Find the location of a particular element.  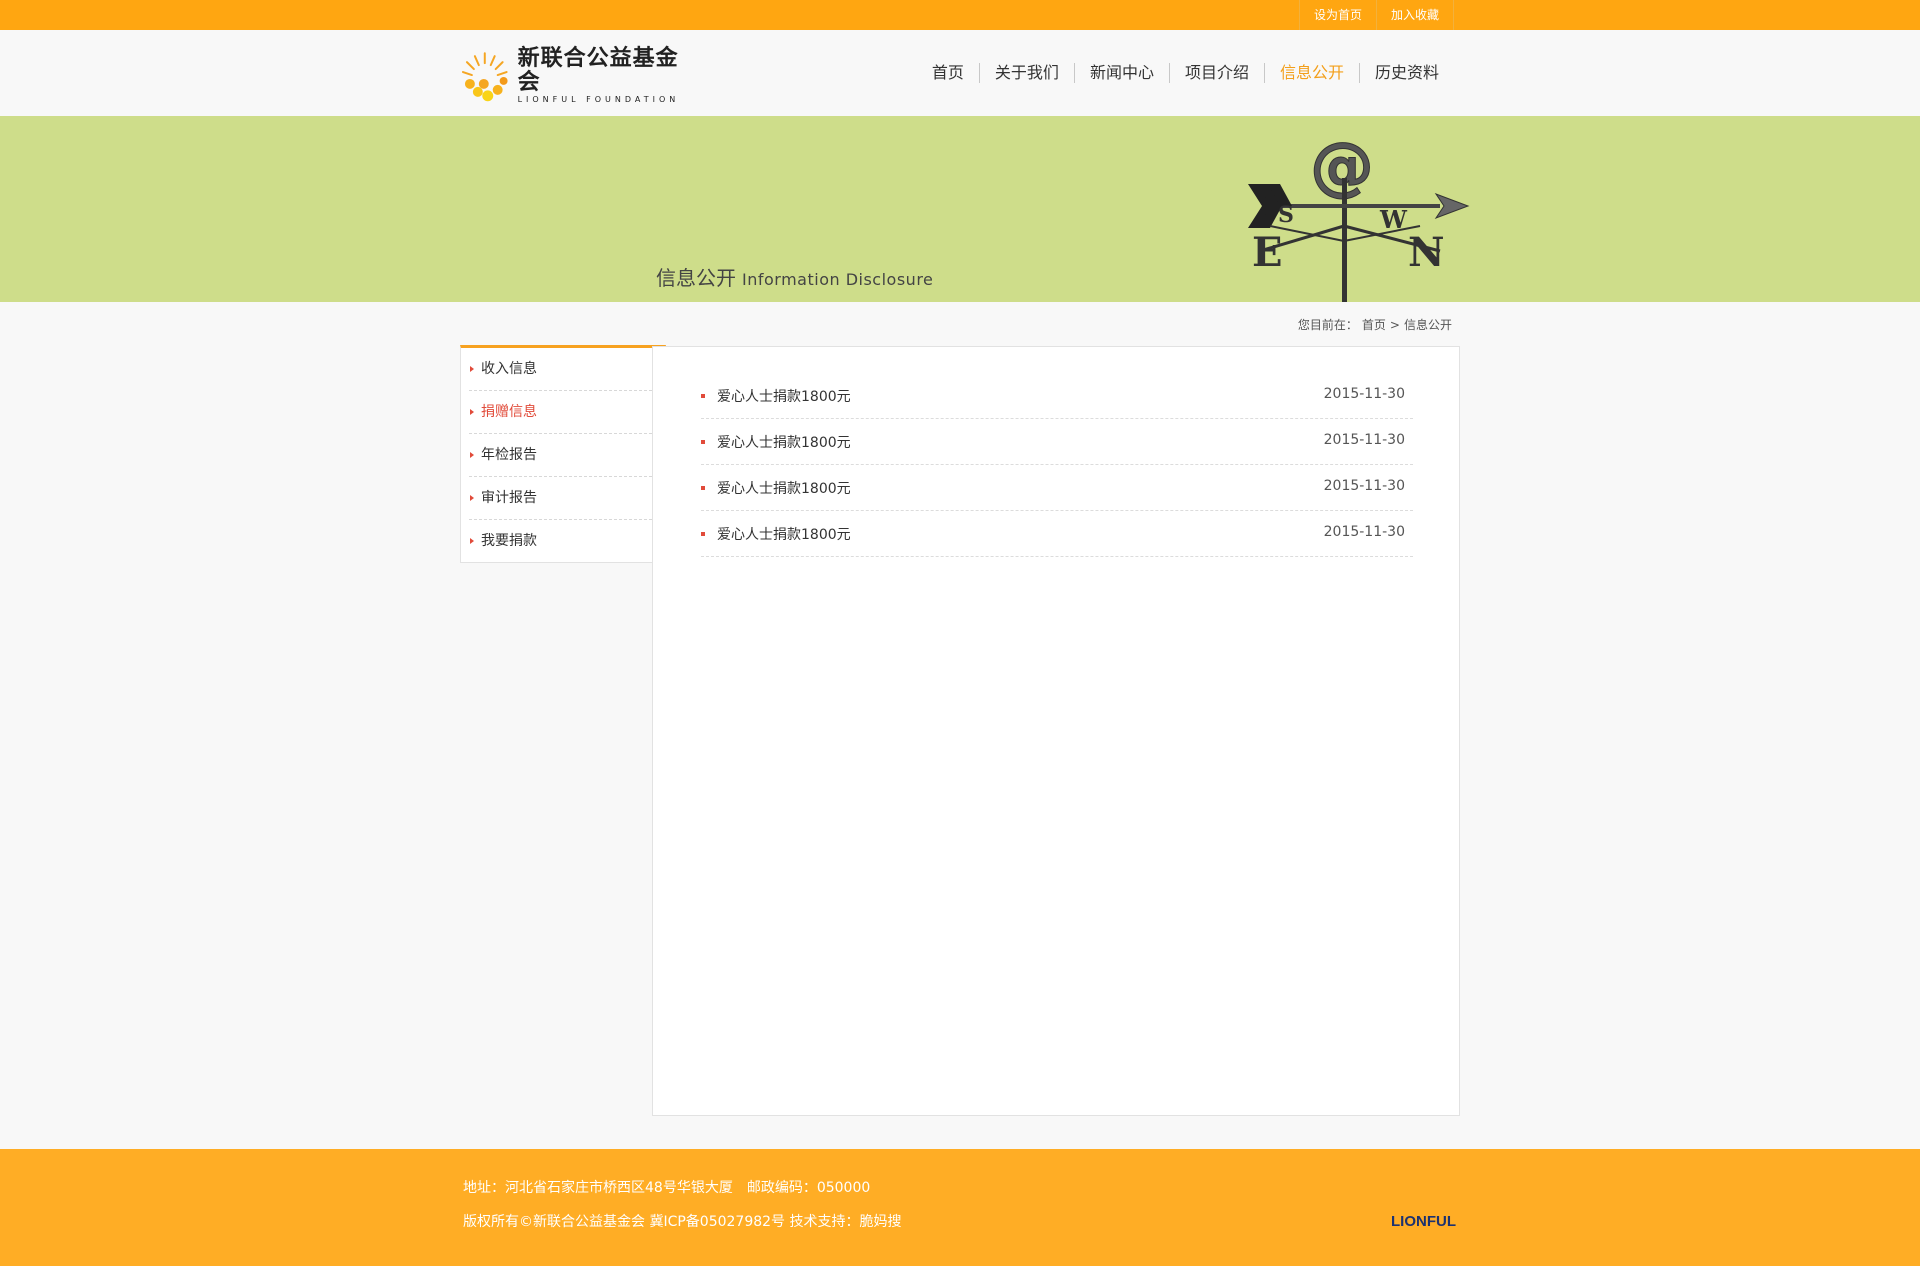

sidebar-item-label: 收入信息 is located at coordinates (509, 369).